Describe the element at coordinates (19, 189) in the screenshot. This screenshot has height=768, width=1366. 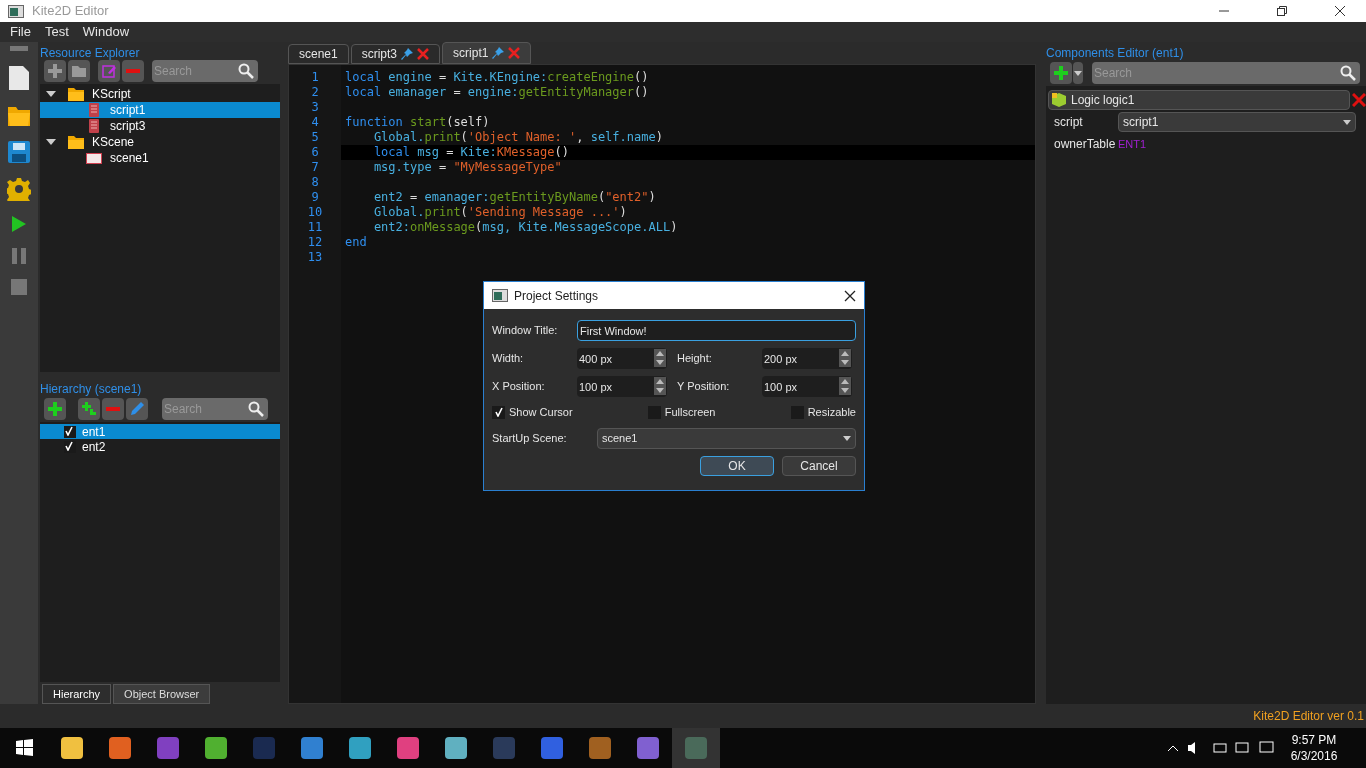
I see `gear-icon` at that location.